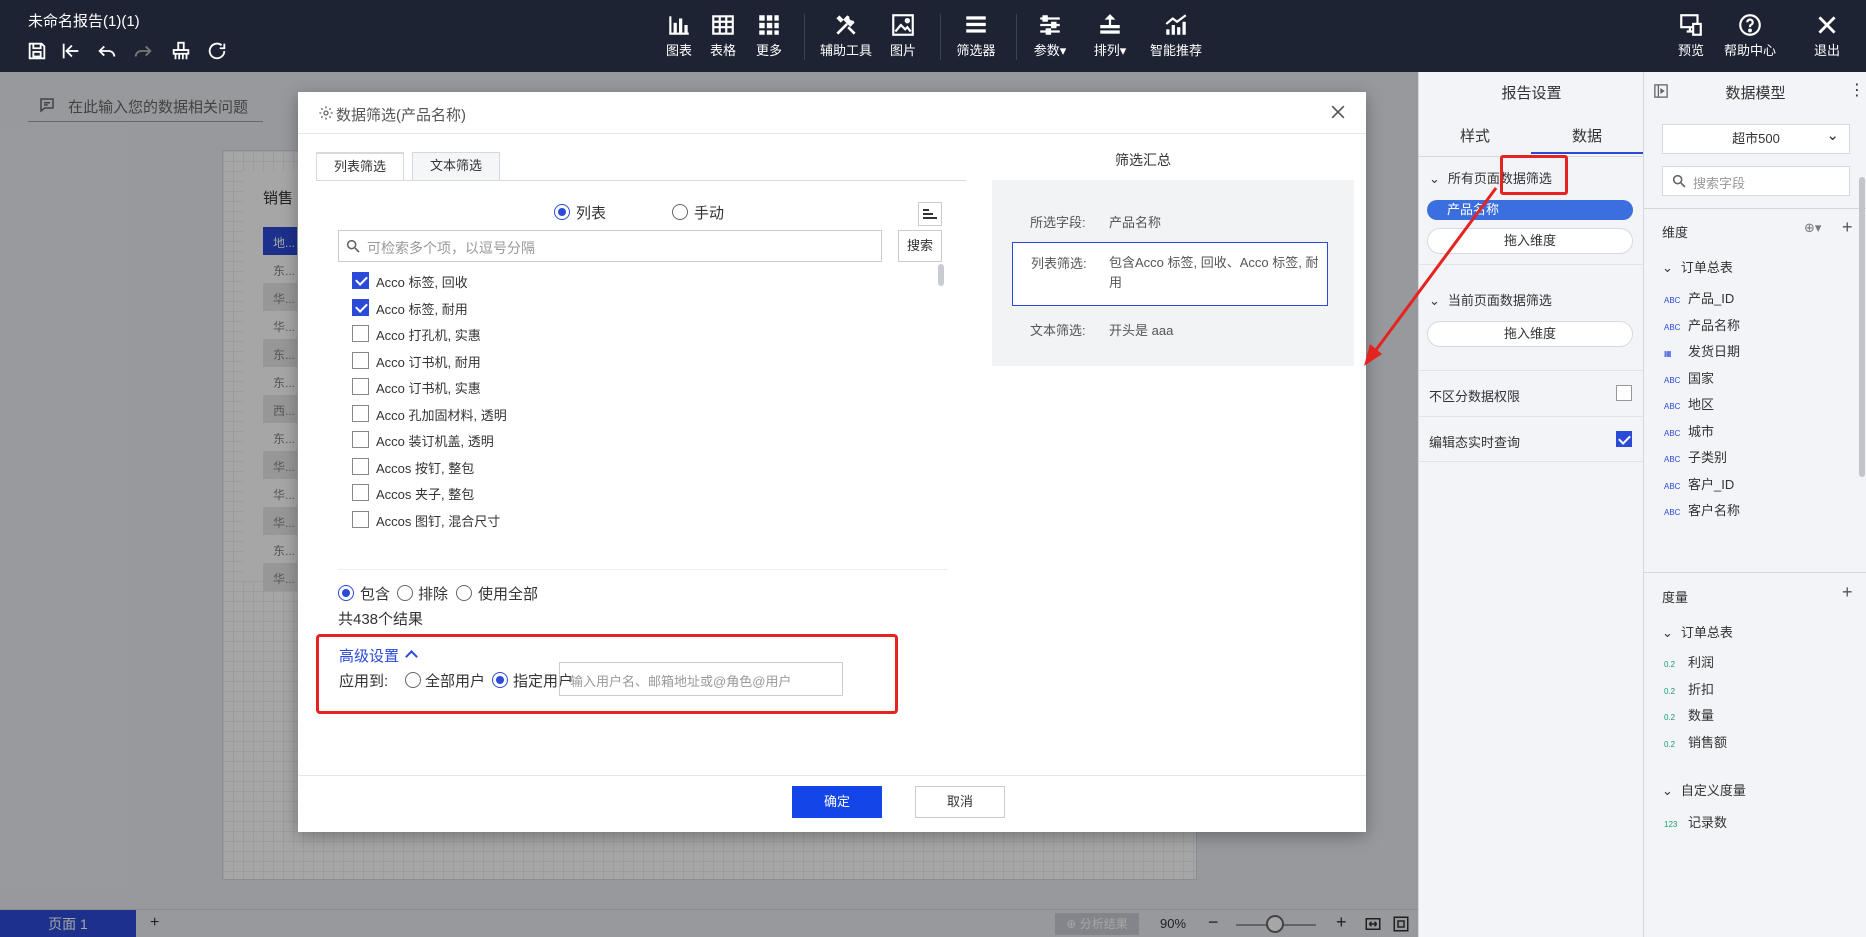  Describe the element at coordinates (1719, 183) in the screenshot. I see `field-search-placeholder: 搜索字段` at that location.